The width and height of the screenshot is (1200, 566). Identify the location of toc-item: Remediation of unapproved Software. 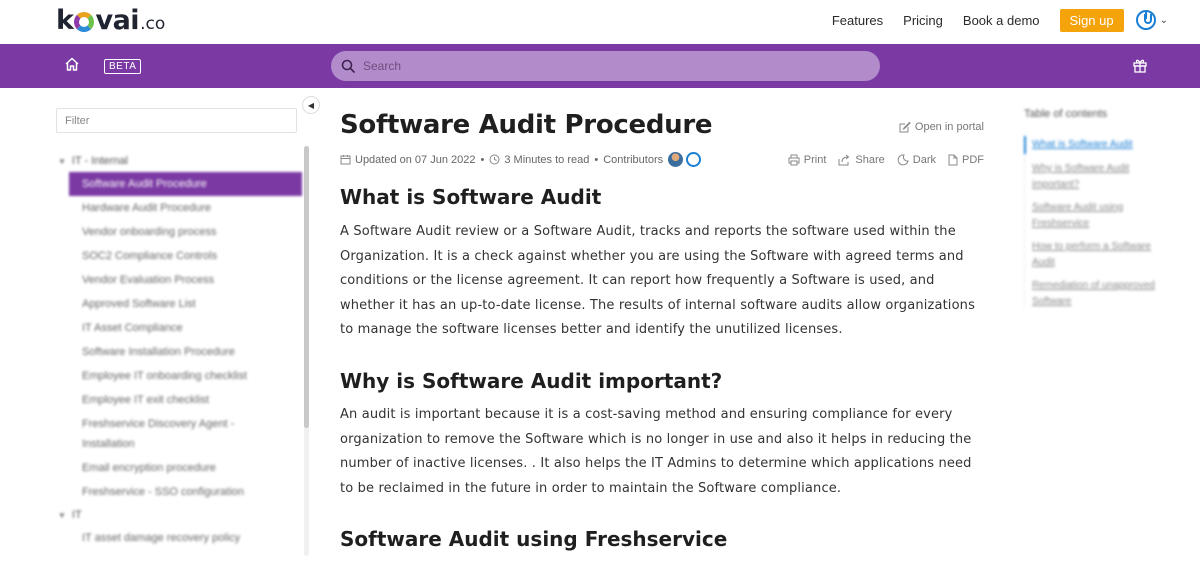
(1099, 294).